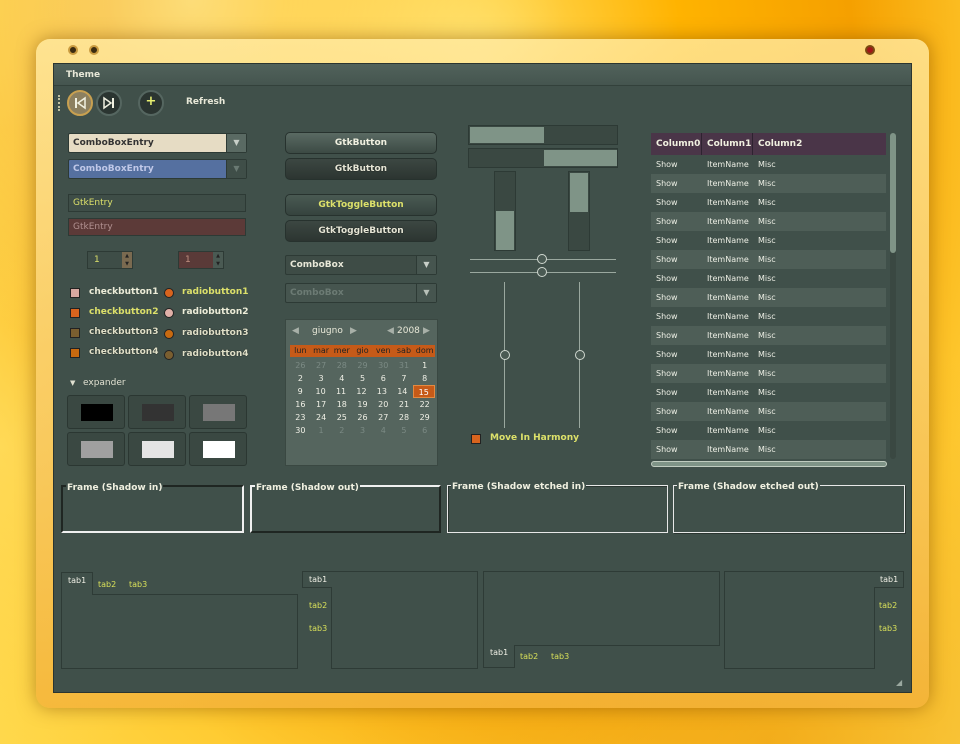 Image resolution: width=960 pixels, height=744 pixels. I want to click on calendar-day: 15, so click(423, 391).